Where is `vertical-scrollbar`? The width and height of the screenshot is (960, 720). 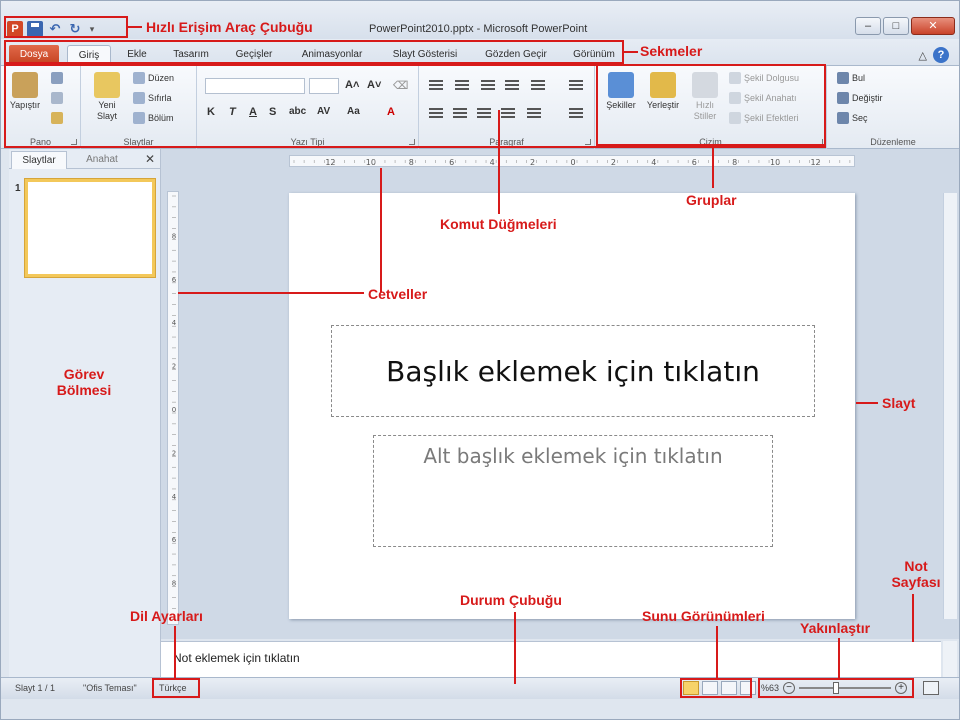 vertical-scrollbar is located at coordinates (950, 406).